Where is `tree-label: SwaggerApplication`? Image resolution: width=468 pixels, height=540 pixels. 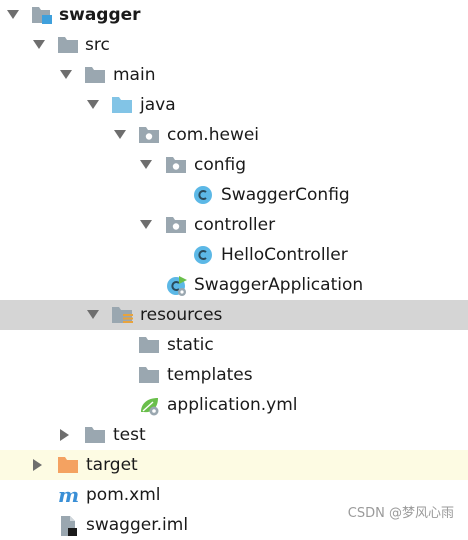
tree-label: SwaggerApplication is located at coordinates (279, 285).